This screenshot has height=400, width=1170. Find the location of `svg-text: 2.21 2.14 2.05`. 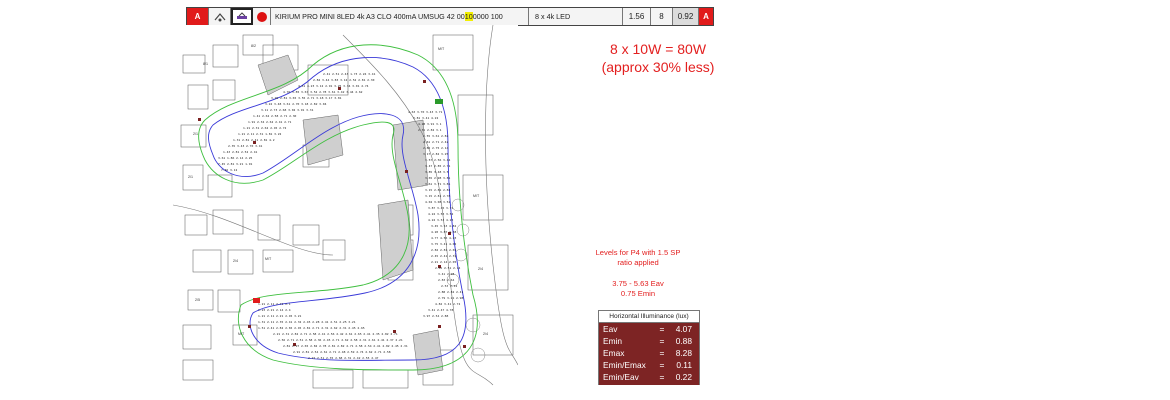

svg-text: 2.21 2.14 2.05 is located at coordinates (443, 262).